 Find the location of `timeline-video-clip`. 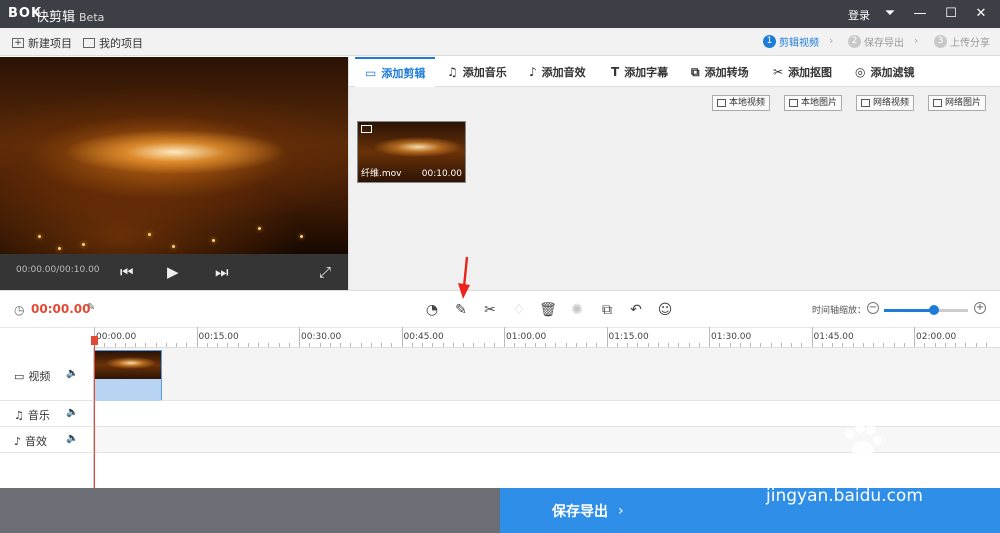

timeline-video-clip is located at coordinates (128, 375).